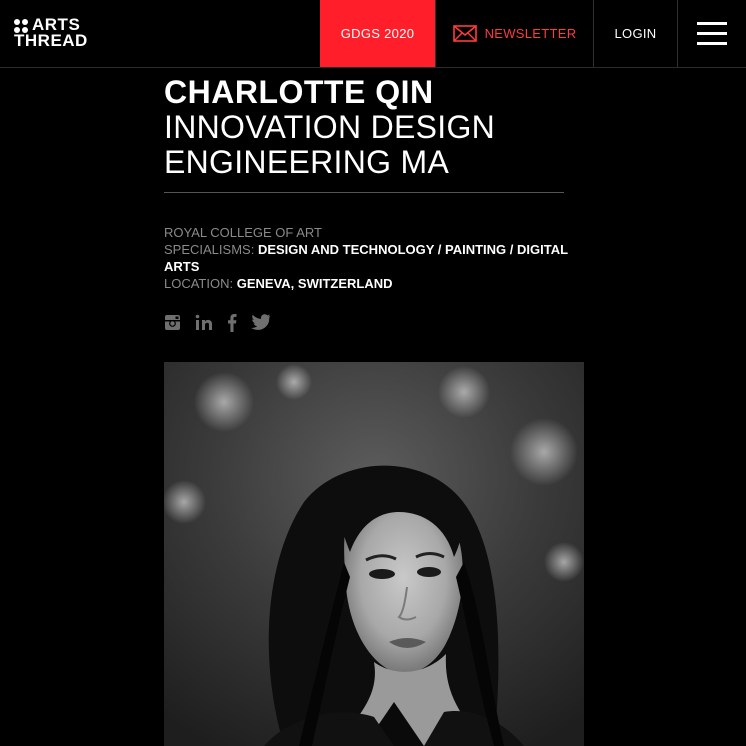 This screenshot has height=746, width=746. I want to click on school-name: ROYAL COLLEGE OF ART, so click(243, 232).